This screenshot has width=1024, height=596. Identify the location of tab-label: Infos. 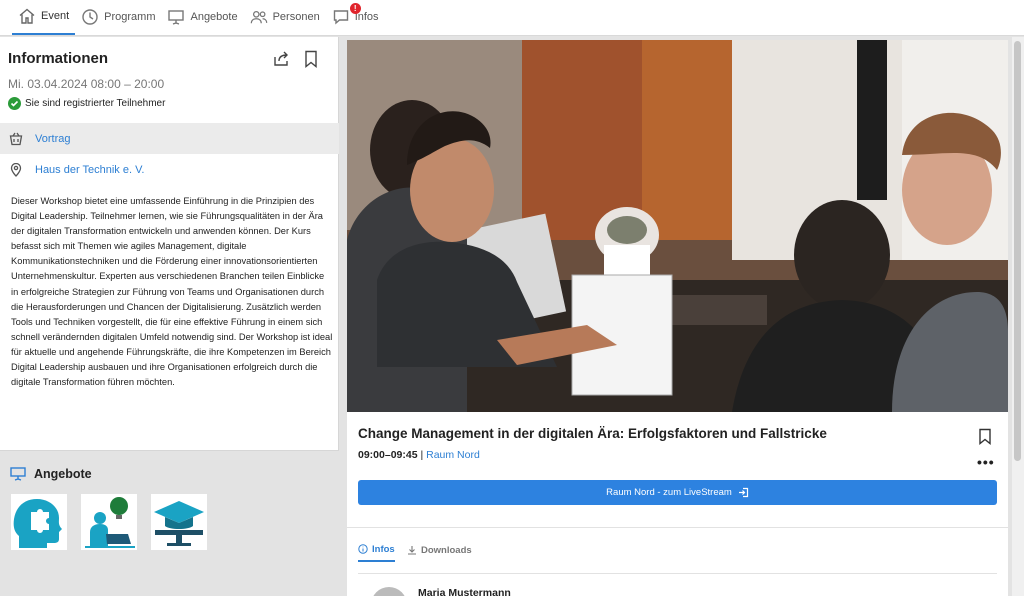
(383, 549).